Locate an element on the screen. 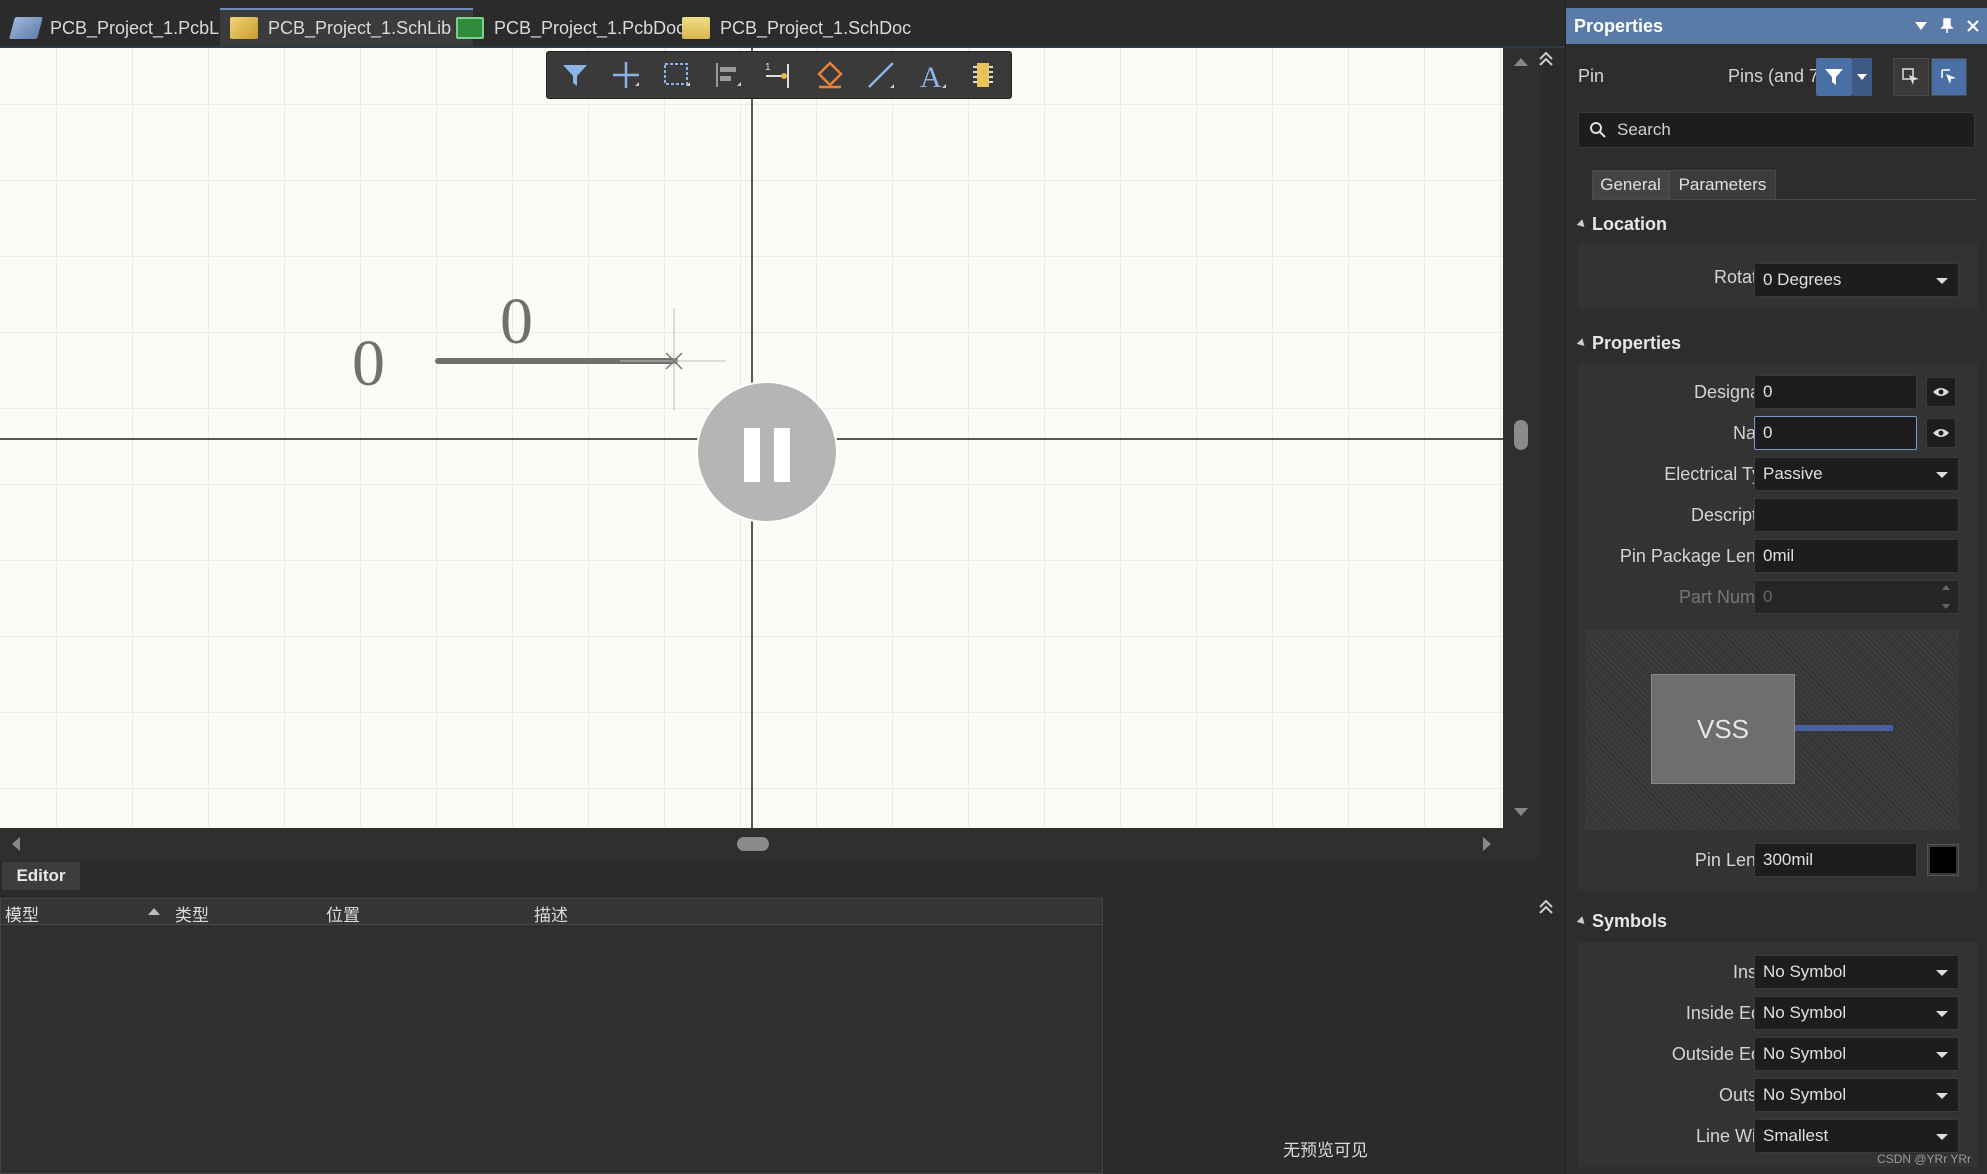 Image resolution: width=1987 pixels, height=1174 pixels. line-width-select: Smallest is located at coordinates (1856, 1136).